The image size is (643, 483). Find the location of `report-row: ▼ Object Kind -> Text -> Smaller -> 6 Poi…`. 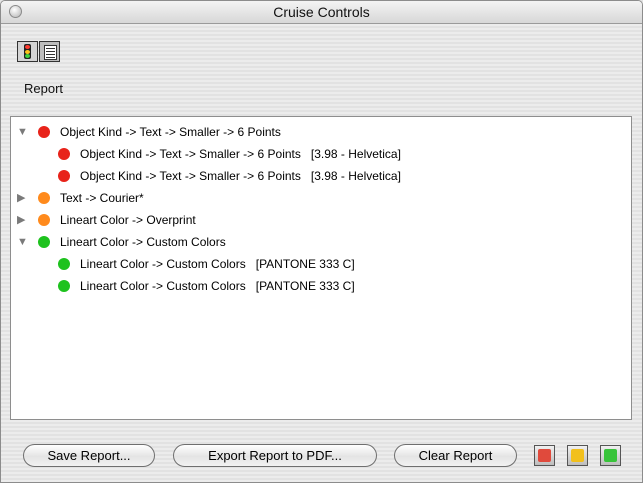

report-row: ▼ Object Kind -> Text -> Smaller -> 6 Poi… is located at coordinates (311, 134).